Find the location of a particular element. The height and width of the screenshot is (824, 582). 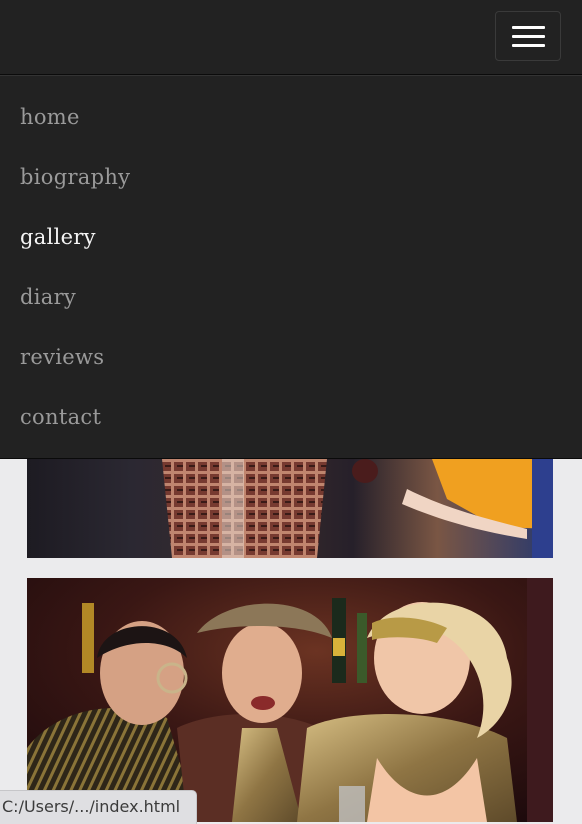

nav-item-diary: diary is located at coordinates (48, 297).